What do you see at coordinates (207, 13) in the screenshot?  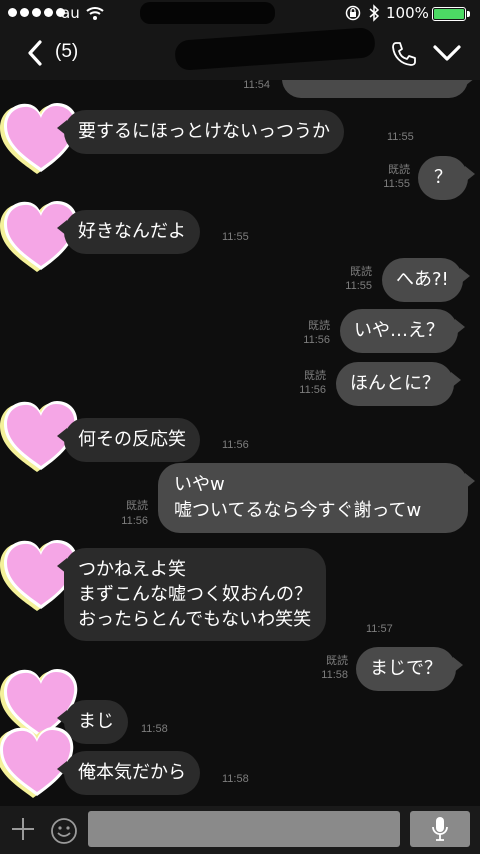 I see `redaction-mark` at bounding box center [207, 13].